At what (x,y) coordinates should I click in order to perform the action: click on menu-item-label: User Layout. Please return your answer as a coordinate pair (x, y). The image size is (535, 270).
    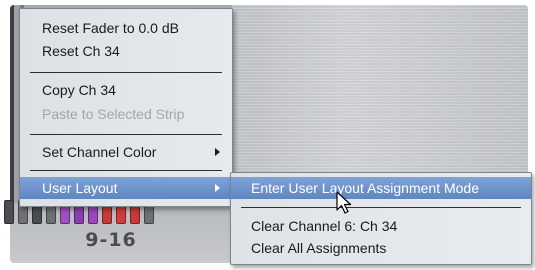
    Looking at the image, I should click on (80, 188).